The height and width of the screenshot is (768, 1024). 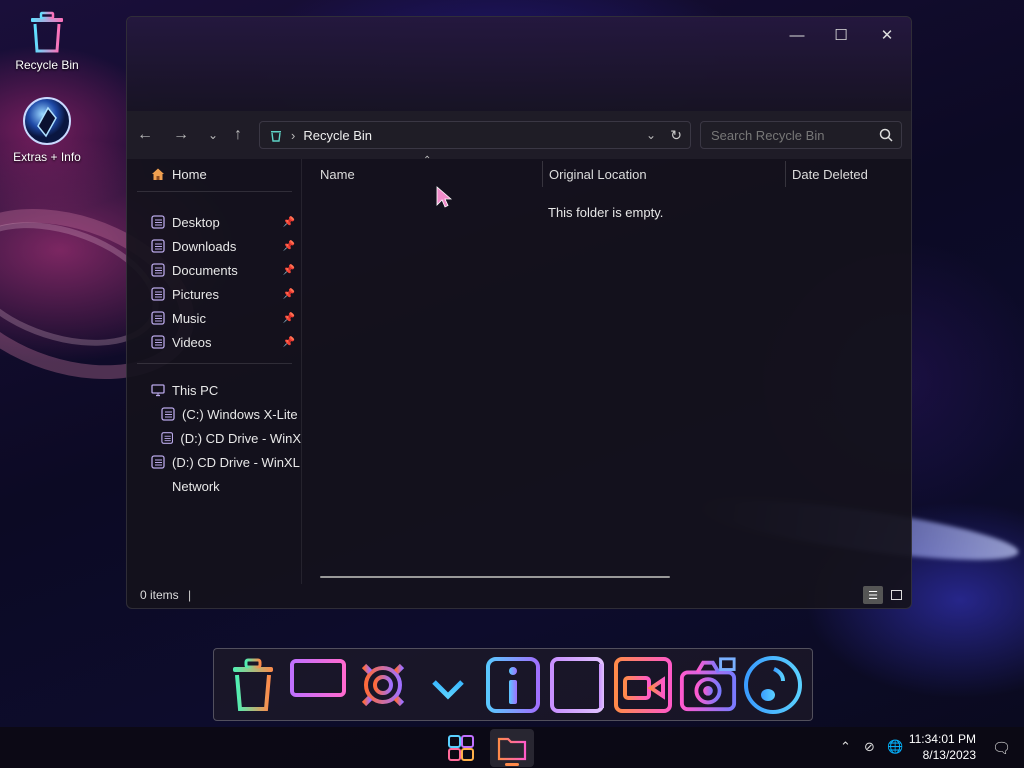 I want to click on desktop-icon-recycle-bin: Recycle Bin, so click(x=47, y=41).